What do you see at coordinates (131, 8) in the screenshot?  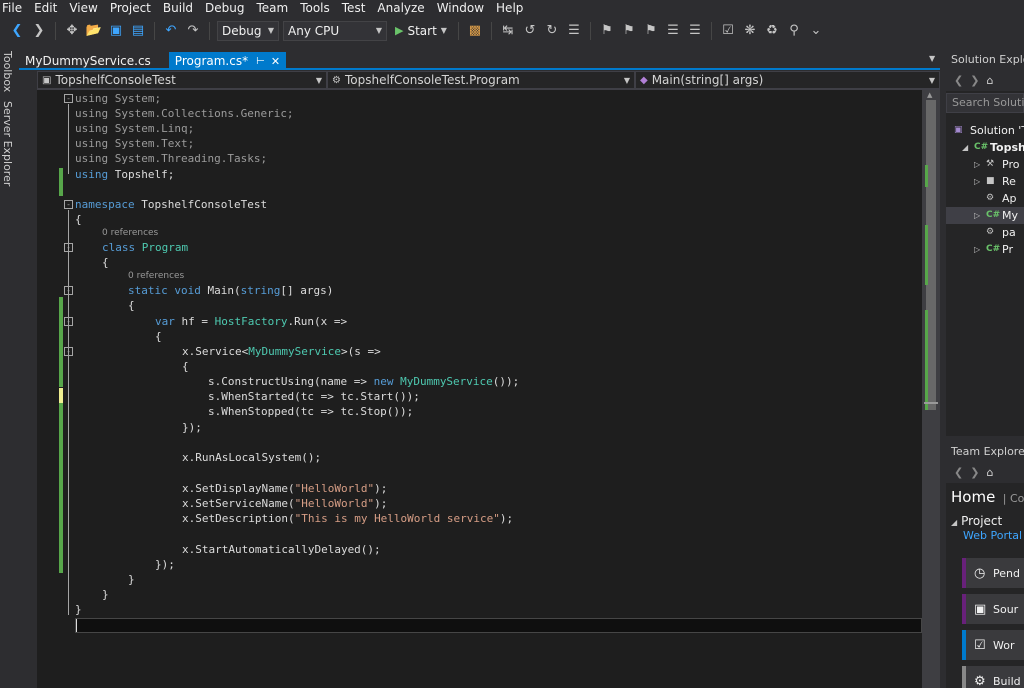 I see `menu-project: Project` at bounding box center [131, 8].